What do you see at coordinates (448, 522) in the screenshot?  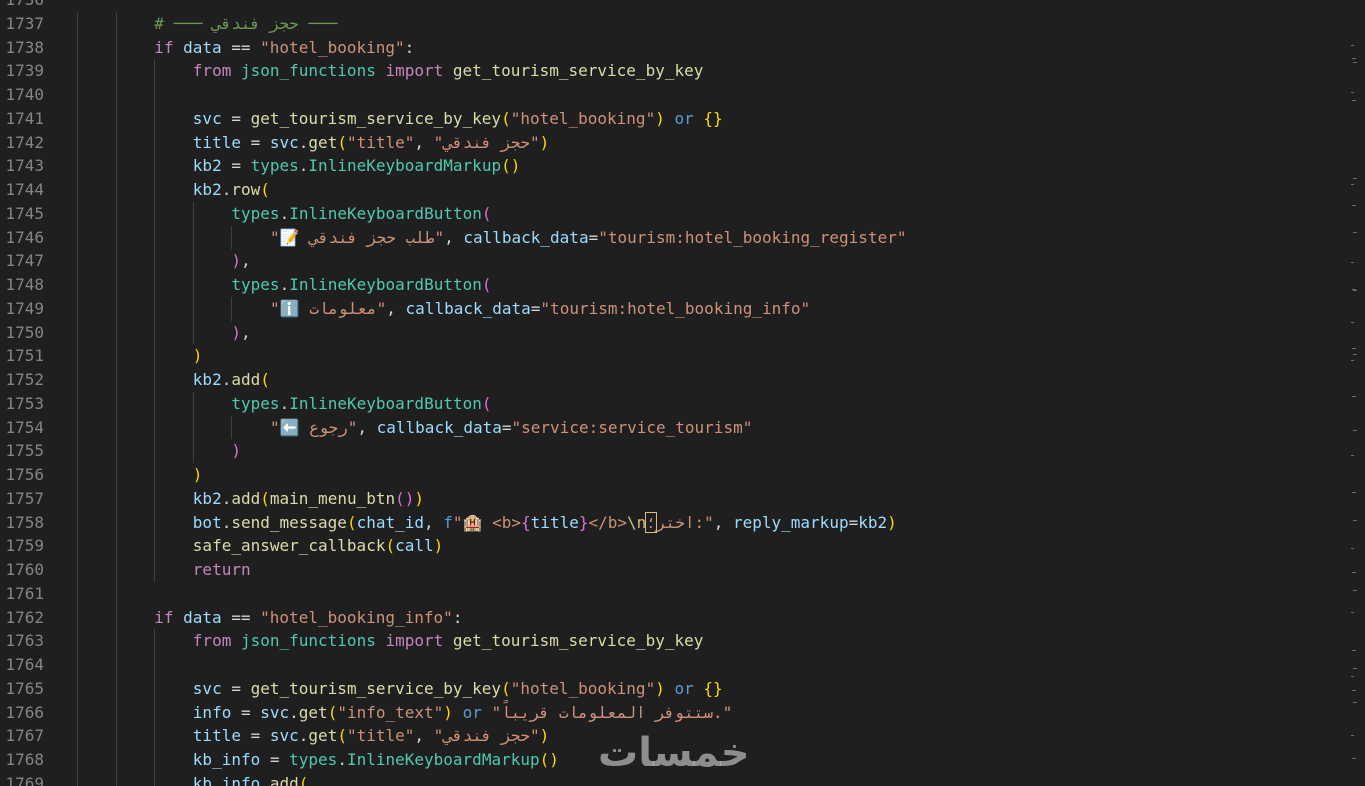 I see `code-token: f` at bounding box center [448, 522].